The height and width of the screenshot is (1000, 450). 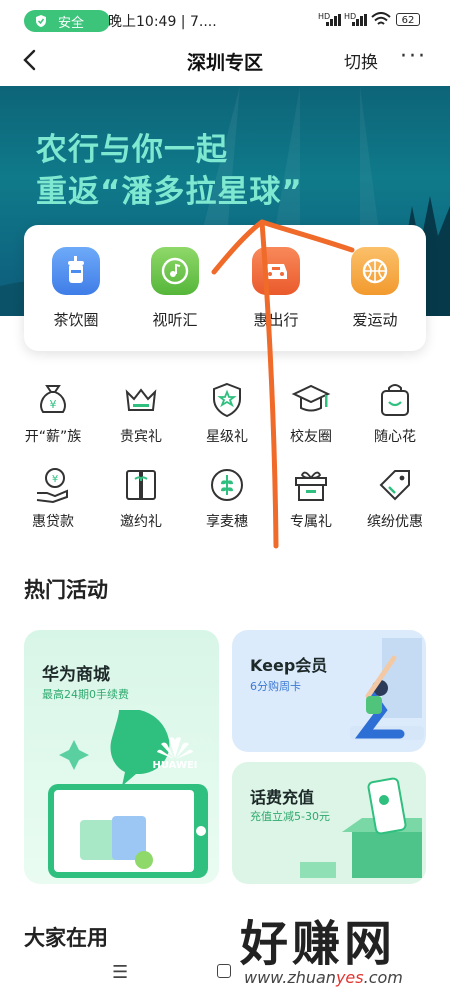 I want to click on grid-item-alumni: 校友圈, so click(x=311, y=413).